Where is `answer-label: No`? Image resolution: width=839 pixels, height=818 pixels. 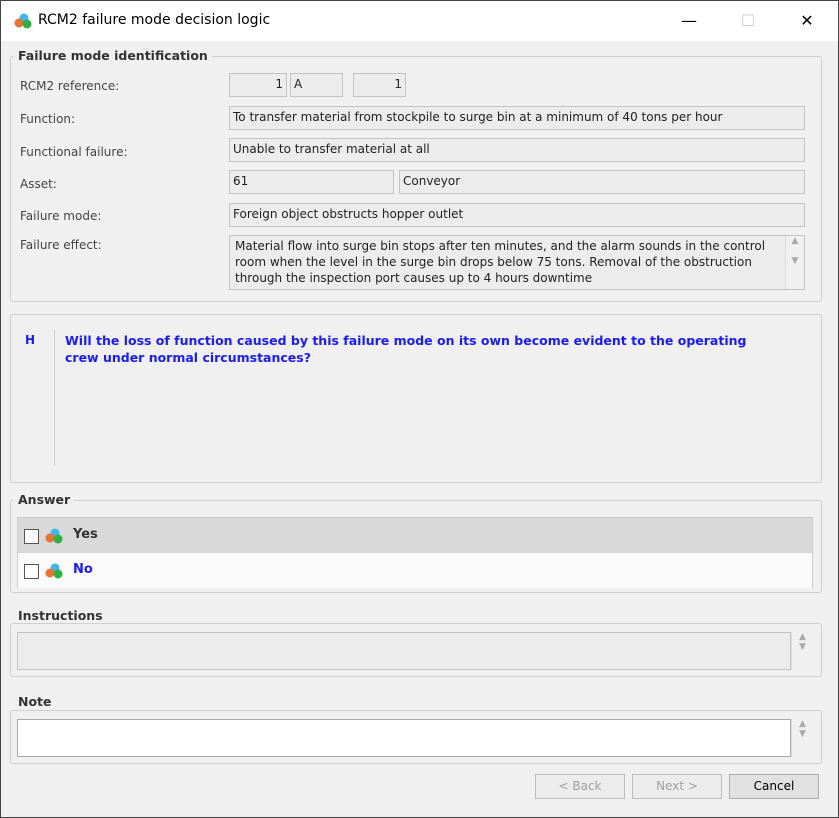
answer-label: No is located at coordinates (83, 569).